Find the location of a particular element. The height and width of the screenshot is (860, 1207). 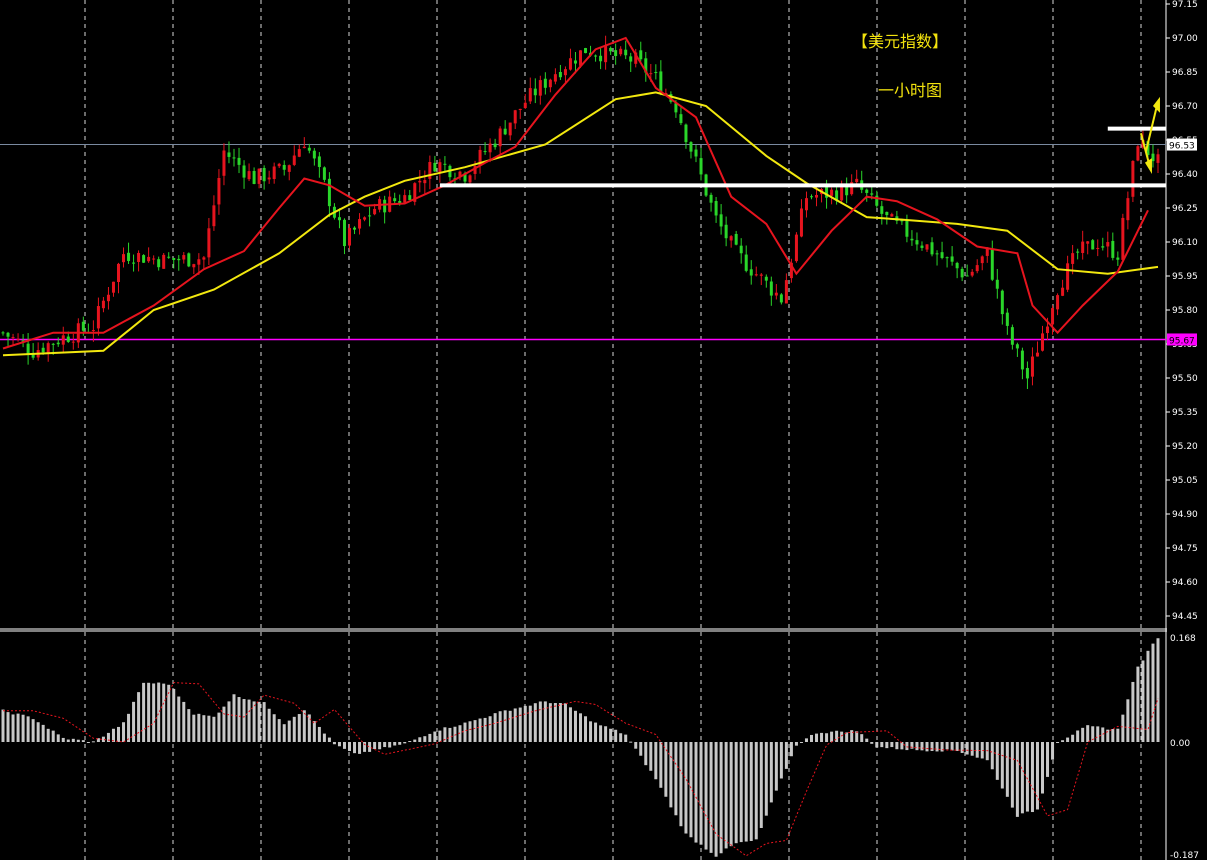

chart-title: 【美元指数】 is located at coordinates (900, 41).